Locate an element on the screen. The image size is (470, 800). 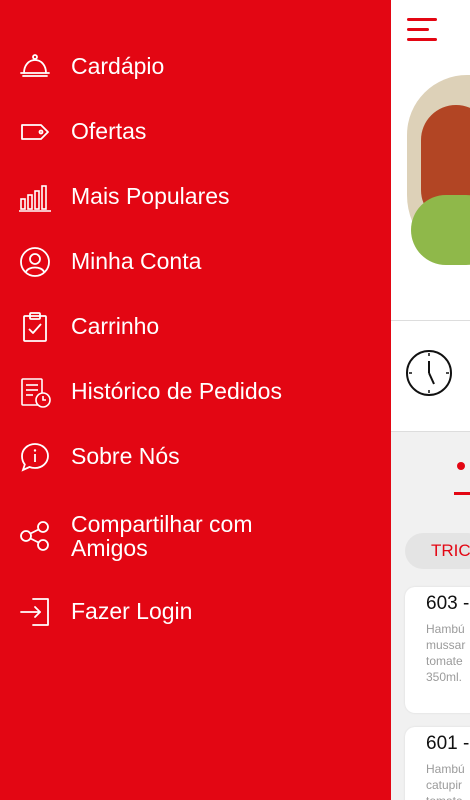
menu-item-minha-conta: Minha Conta is located at coordinates (195, 262).